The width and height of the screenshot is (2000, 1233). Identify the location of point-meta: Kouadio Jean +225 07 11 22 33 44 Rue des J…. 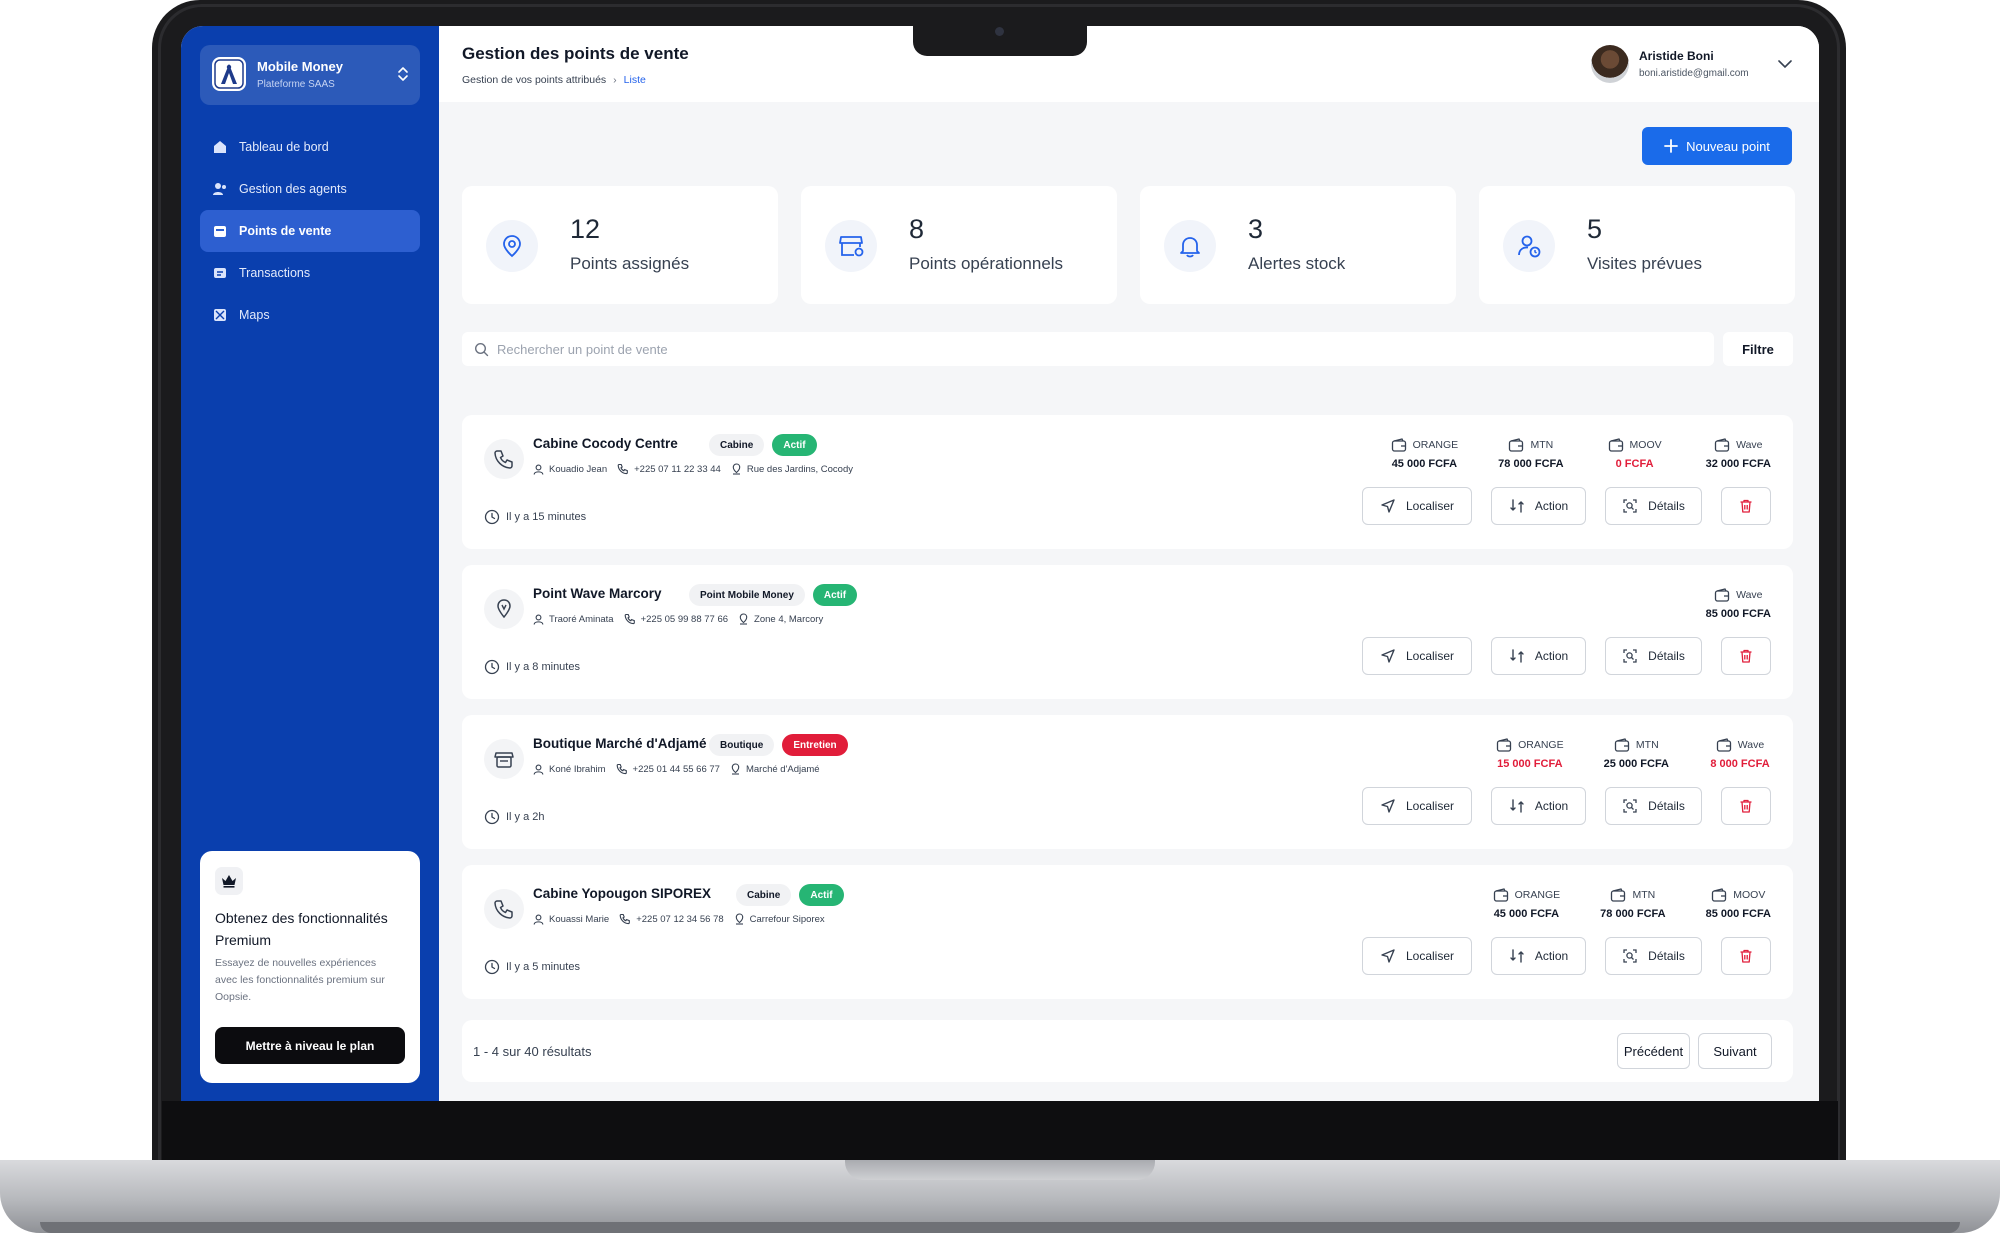
(698, 469).